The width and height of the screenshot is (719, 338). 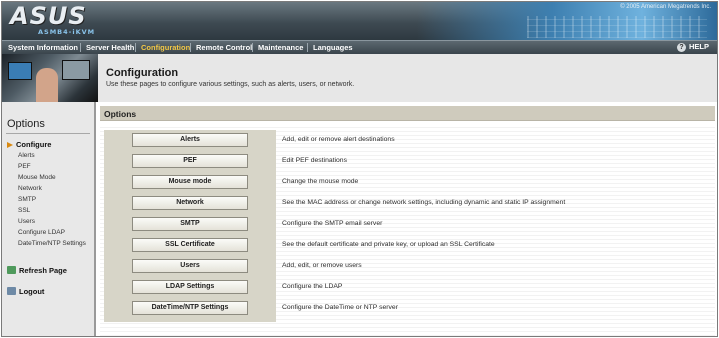 What do you see at coordinates (120, 114) in the screenshot?
I see `options-section-title: Options` at bounding box center [120, 114].